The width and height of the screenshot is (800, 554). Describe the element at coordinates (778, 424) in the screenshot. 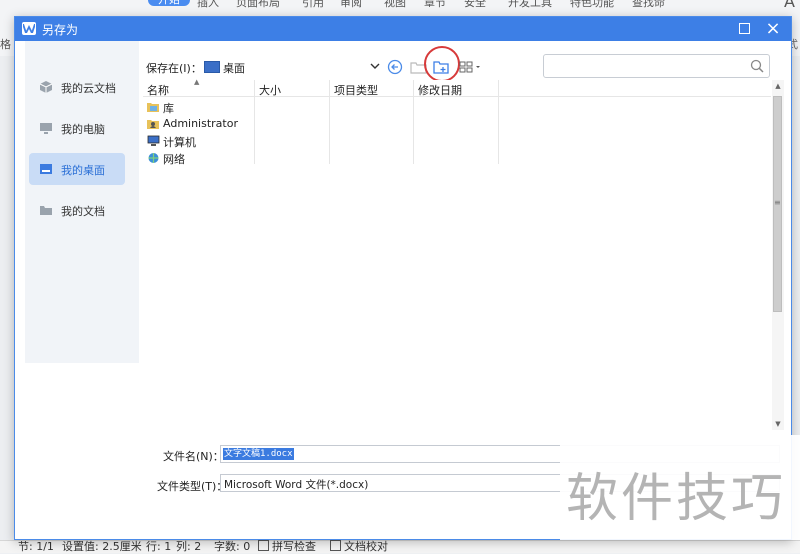

I see `scroll-down-icon: ▼` at that location.